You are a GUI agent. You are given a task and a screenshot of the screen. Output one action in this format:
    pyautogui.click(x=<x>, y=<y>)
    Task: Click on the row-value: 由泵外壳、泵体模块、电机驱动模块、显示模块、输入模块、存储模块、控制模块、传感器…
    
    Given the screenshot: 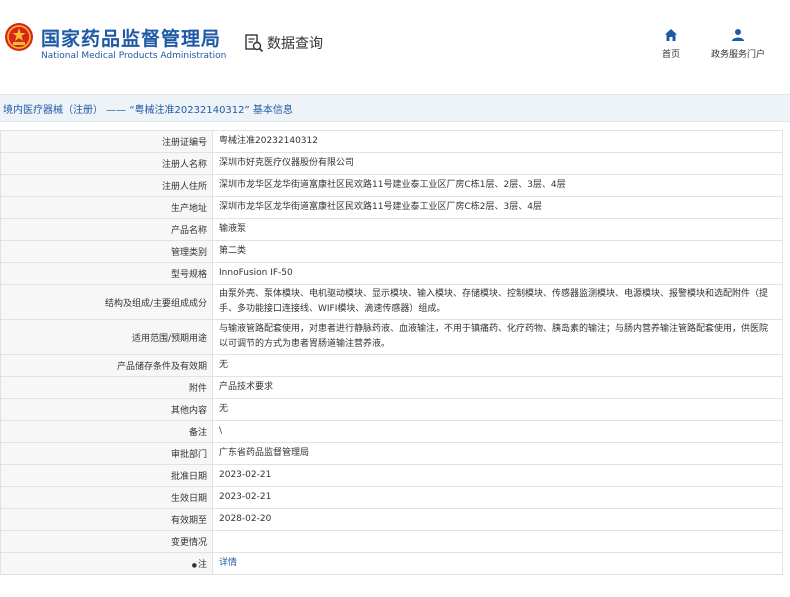 What is the action you would take?
    pyautogui.click(x=497, y=302)
    